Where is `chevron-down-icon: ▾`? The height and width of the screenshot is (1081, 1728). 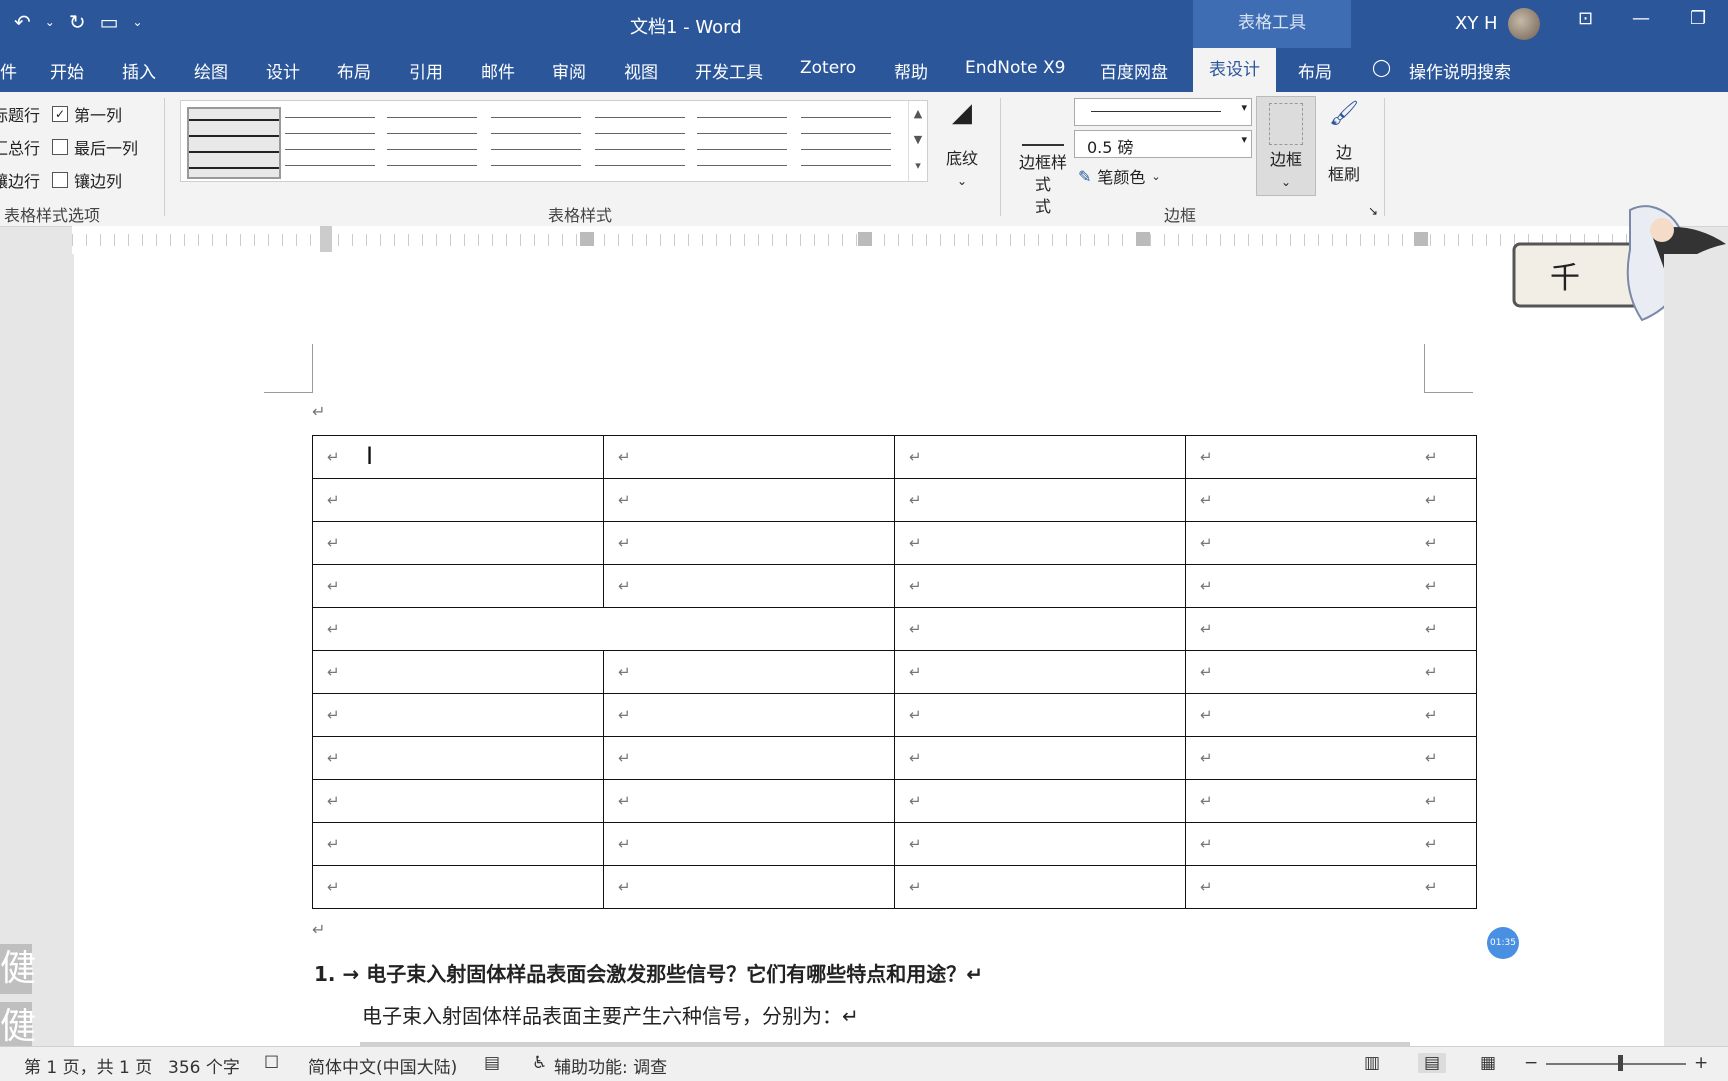
chevron-down-icon: ▾ is located at coordinates (1244, 107).